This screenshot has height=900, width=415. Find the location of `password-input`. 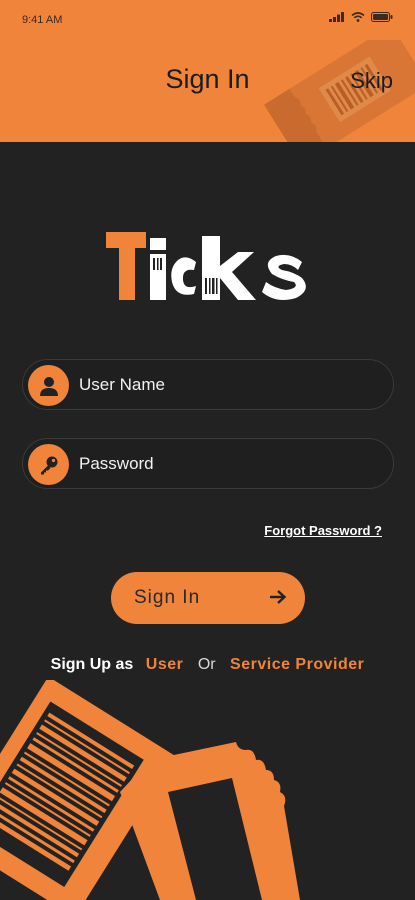

password-input is located at coordinates (229, 463).